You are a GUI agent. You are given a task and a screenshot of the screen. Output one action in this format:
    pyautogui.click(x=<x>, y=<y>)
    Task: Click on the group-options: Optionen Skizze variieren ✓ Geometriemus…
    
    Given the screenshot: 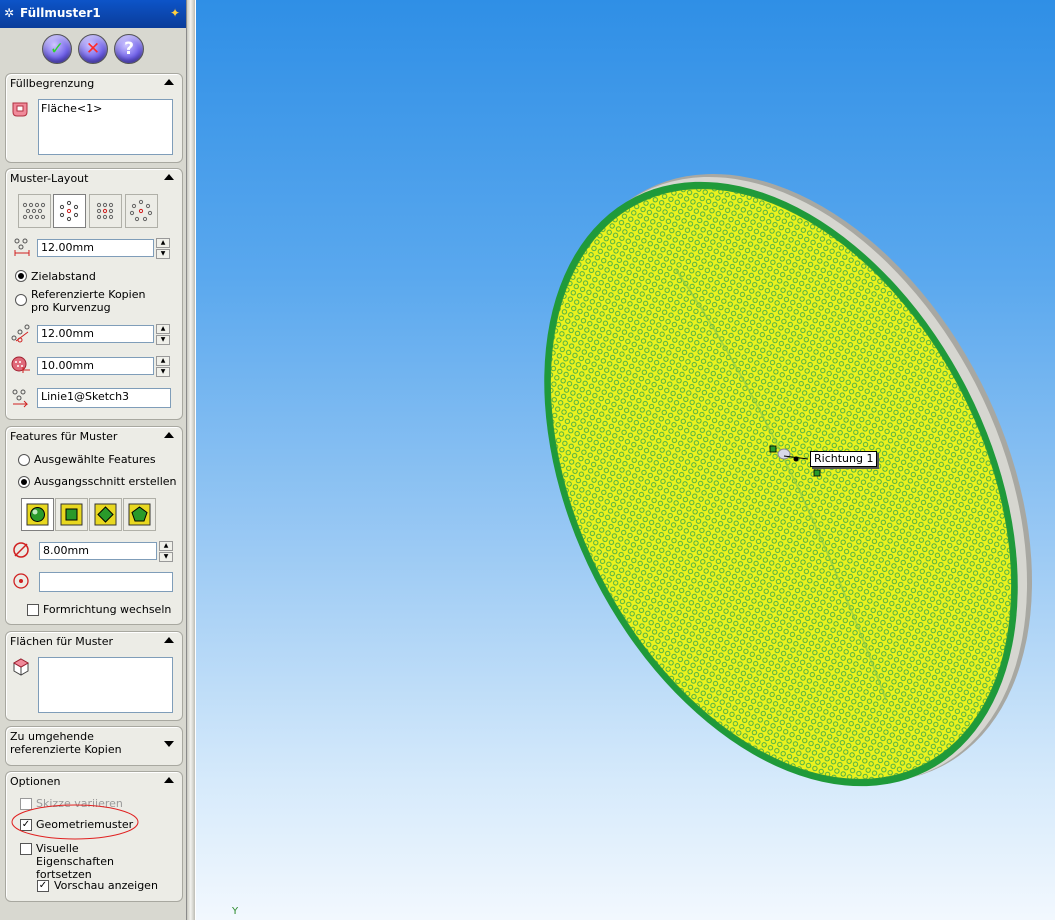 What is the action you would take?
    pyautogui.click(x=94, y=836)
    